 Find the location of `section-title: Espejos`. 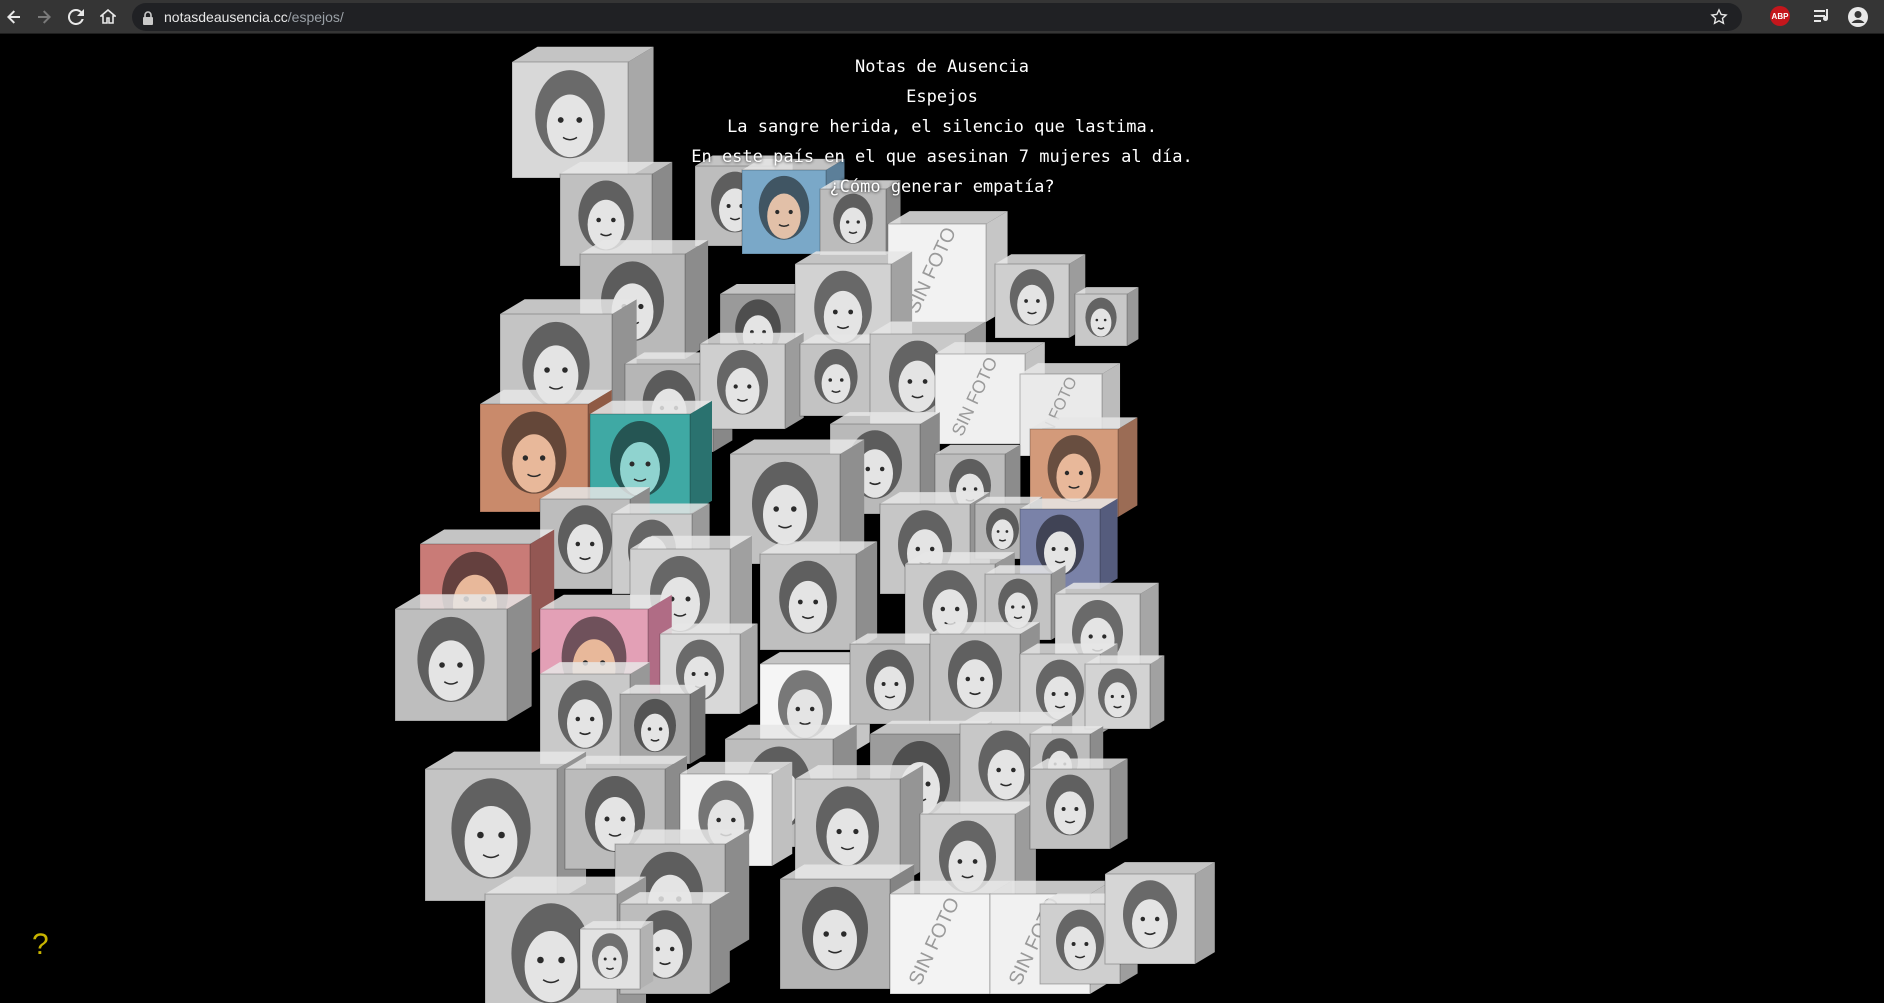

section-title: Espejos is located at coordinates (942, 97).